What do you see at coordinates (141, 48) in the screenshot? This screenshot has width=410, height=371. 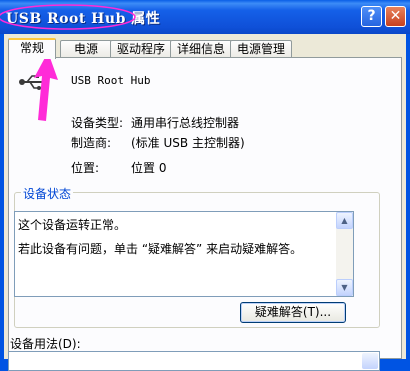 I see `tab-driver: 驱动程序` at bounding box center [141, 48].